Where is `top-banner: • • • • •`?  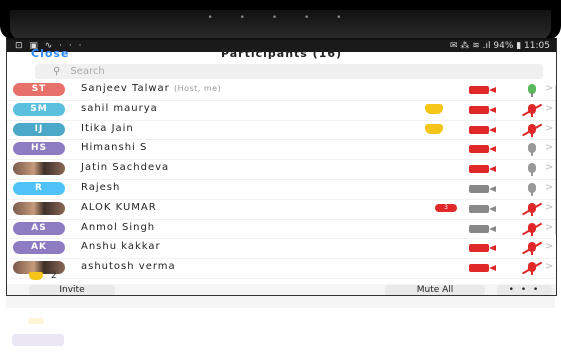 top-banner: • • • • • is located at coordinates (280, 20).